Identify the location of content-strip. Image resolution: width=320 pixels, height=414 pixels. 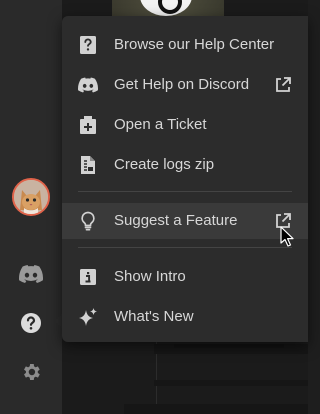
(229, 346).